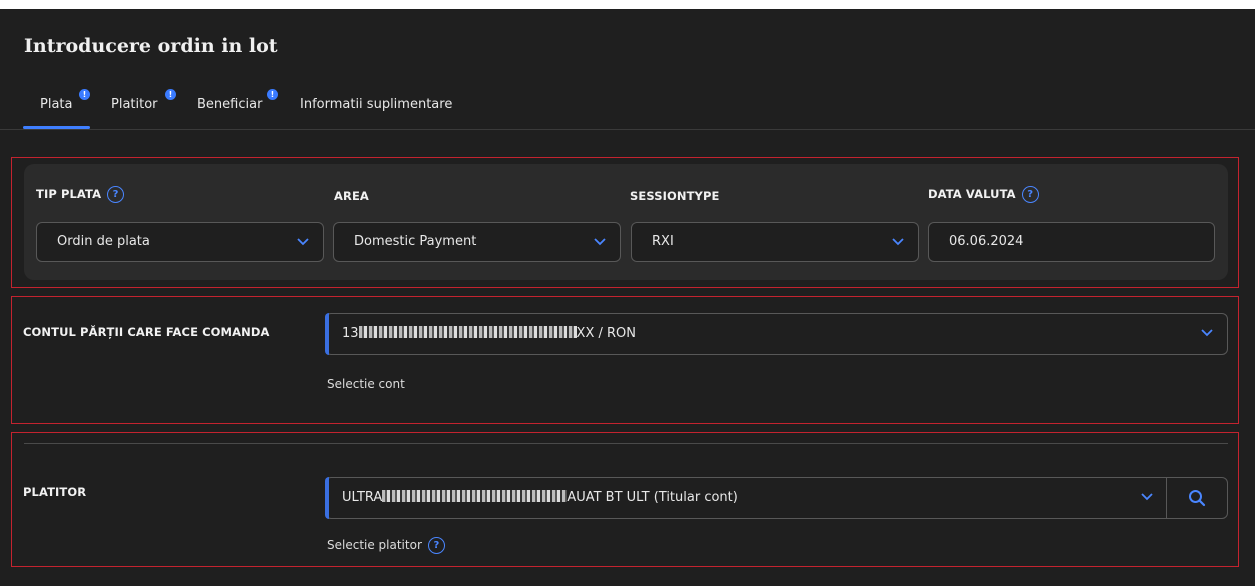 The image size is (1255, 586). I want to click on tip-plata-select: Ordin de plata, so click(180, 242).